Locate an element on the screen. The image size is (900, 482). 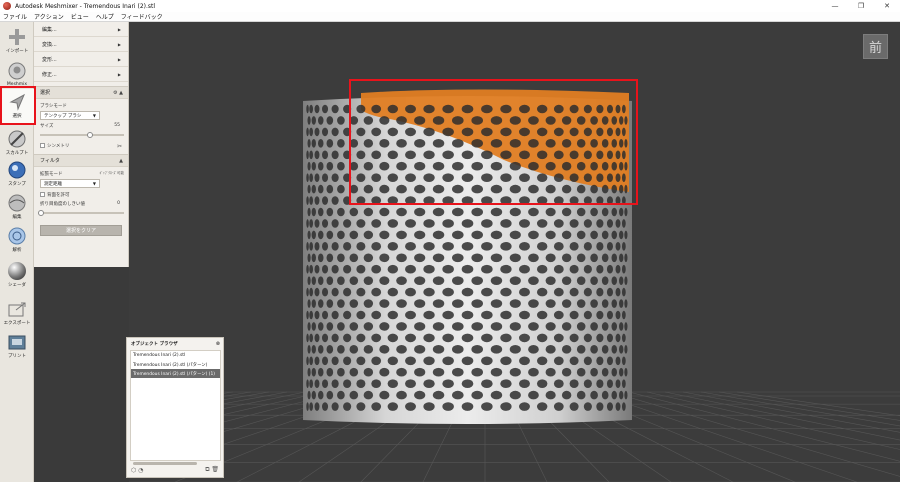
allow-backface-checkbox is located at coordinates (42, 194).